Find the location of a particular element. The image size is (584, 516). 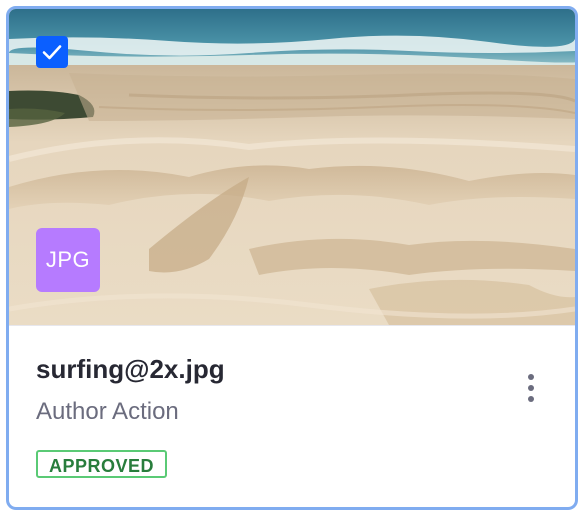

file-type-badge: JPG is located at coordinates (68, 260).